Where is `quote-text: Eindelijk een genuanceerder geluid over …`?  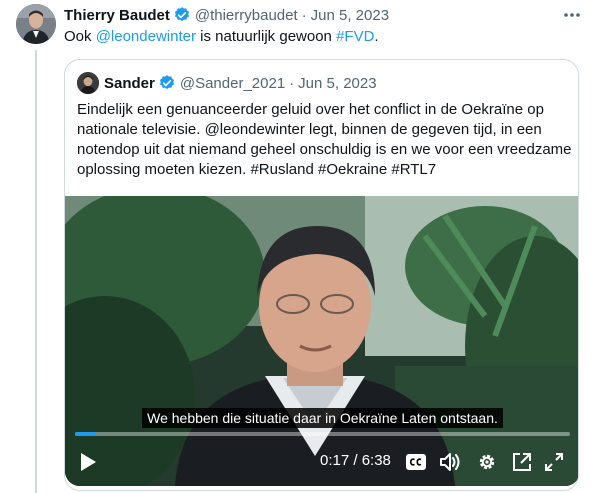
quote-text: Eindelijk een genuanceerder geluid over … is located at coordinates (324, 139).